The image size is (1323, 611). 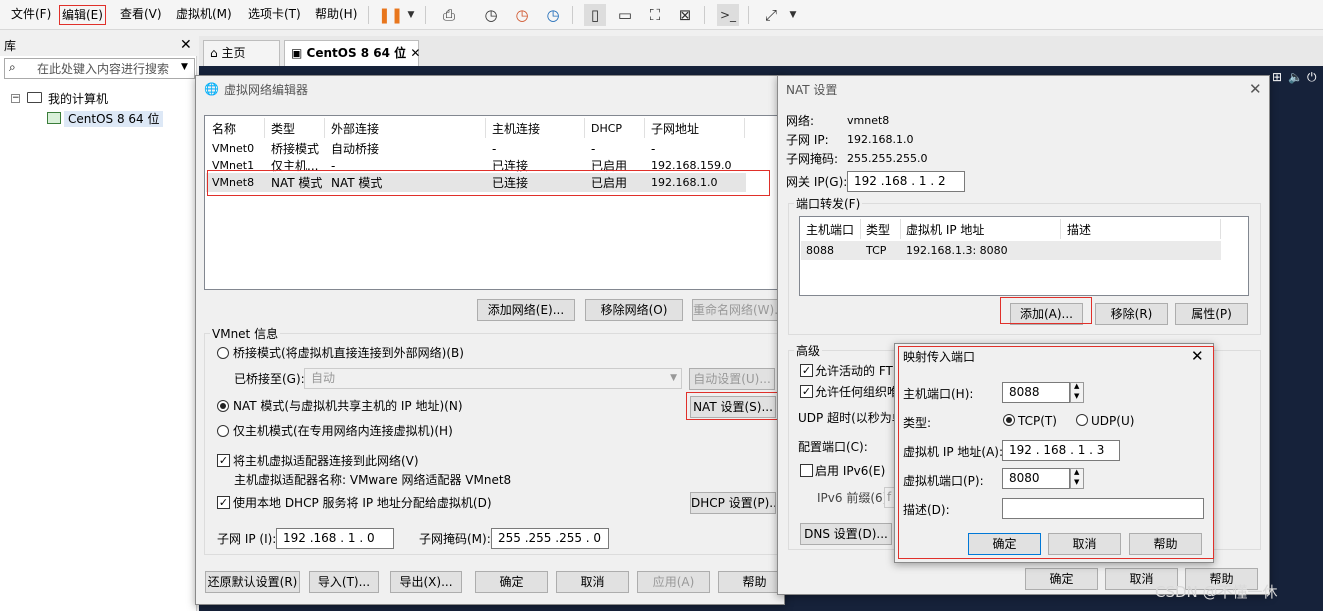 I want to click on table-cell: TCP, so click(x=876, y=251).